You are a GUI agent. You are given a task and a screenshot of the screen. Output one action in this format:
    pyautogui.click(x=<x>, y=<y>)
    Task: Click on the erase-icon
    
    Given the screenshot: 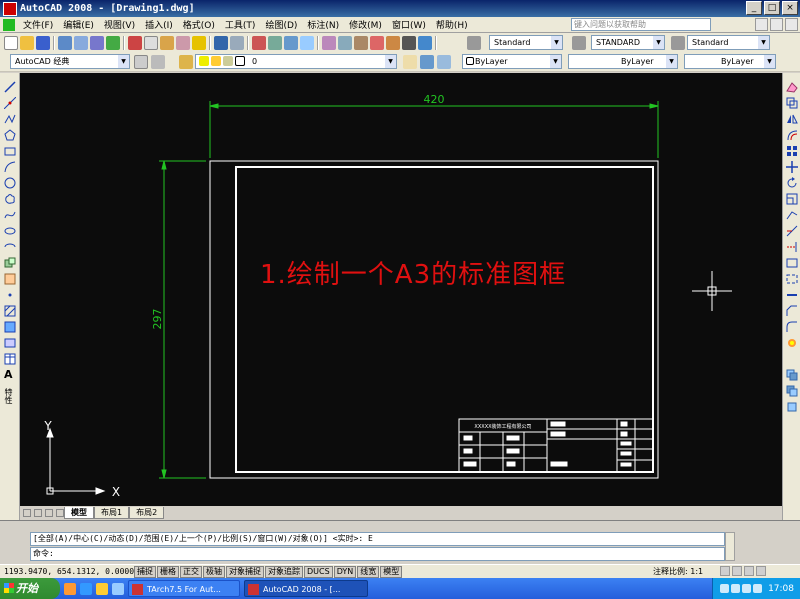 What is the action you would take?
    pyautogui.click(x=792, y=87)
    